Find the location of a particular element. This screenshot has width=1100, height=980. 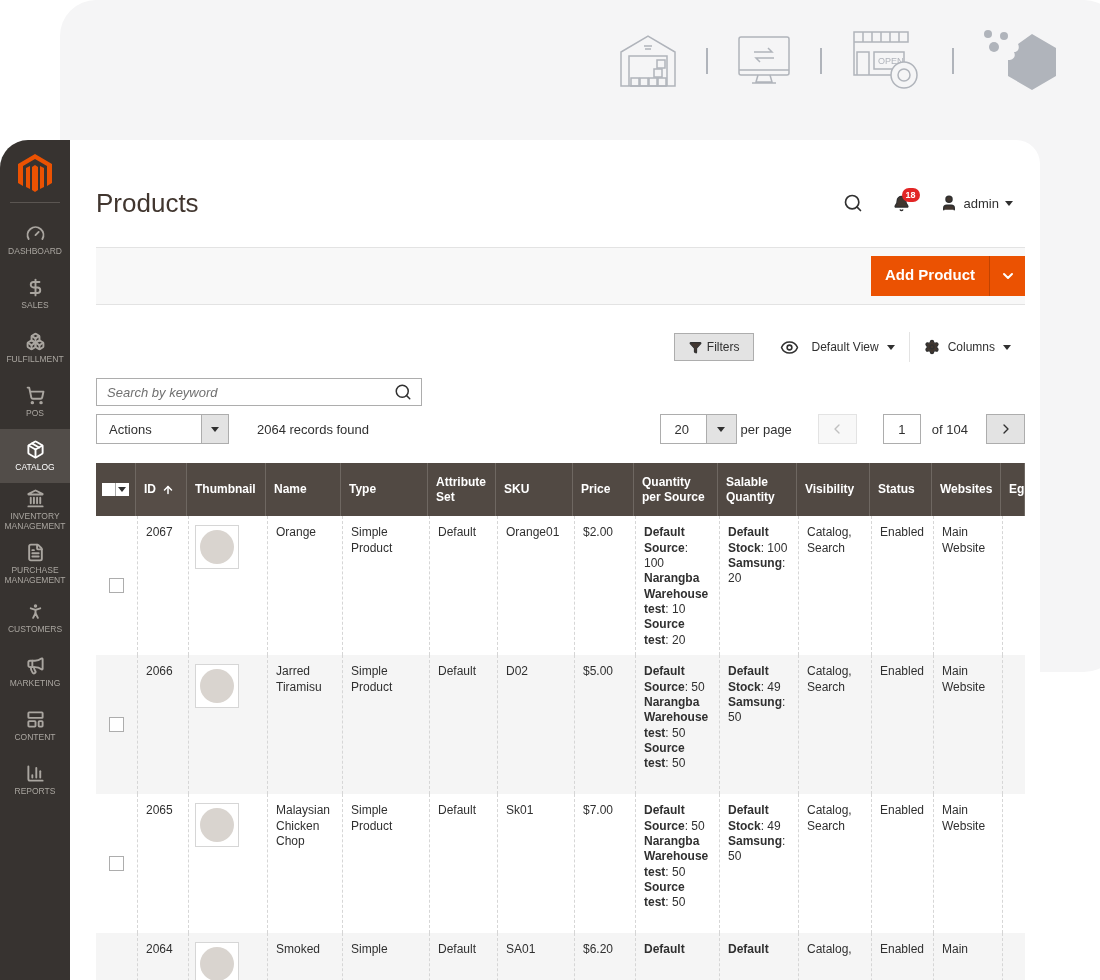

sort-arrow-icon is located at coordinates (168, 489).